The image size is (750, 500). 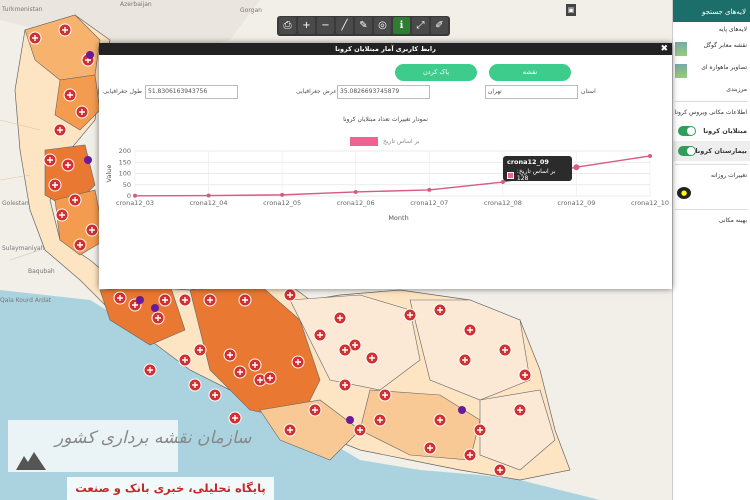 I want to click on toggle-row-infected: مبتلایان کرونا, so click(x=711, y=131).